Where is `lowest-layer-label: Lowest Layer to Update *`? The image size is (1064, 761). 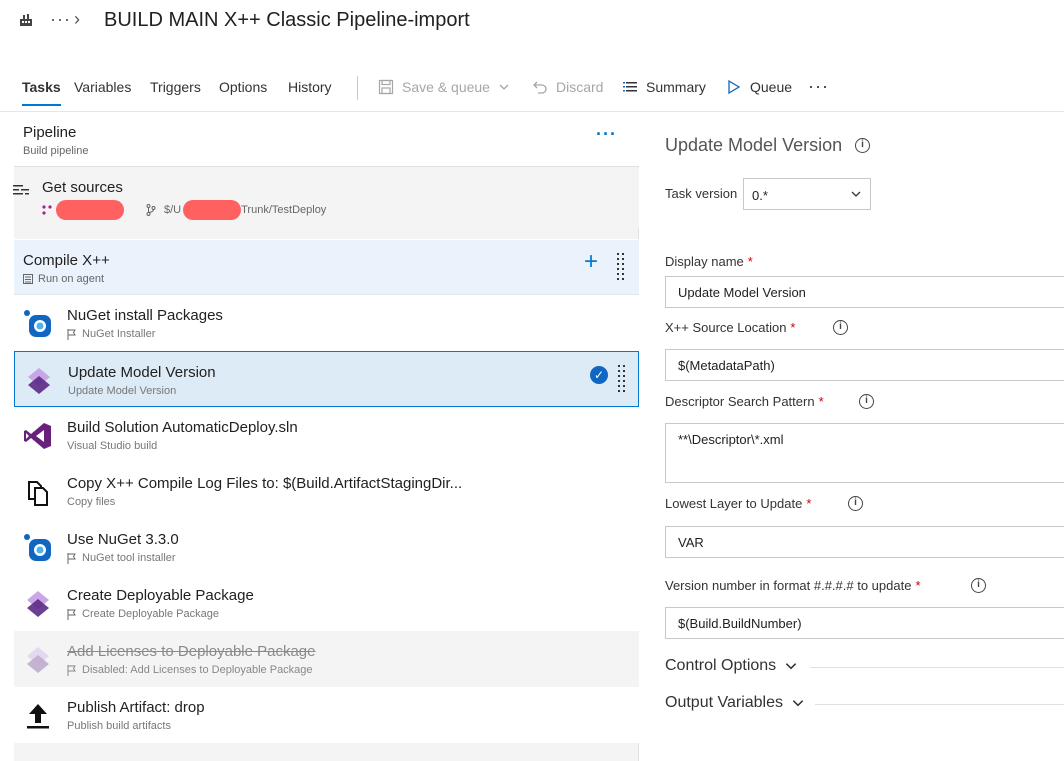
lowest-layer-label: Lowest Layer to Update * is located at coordinates (738, 503).